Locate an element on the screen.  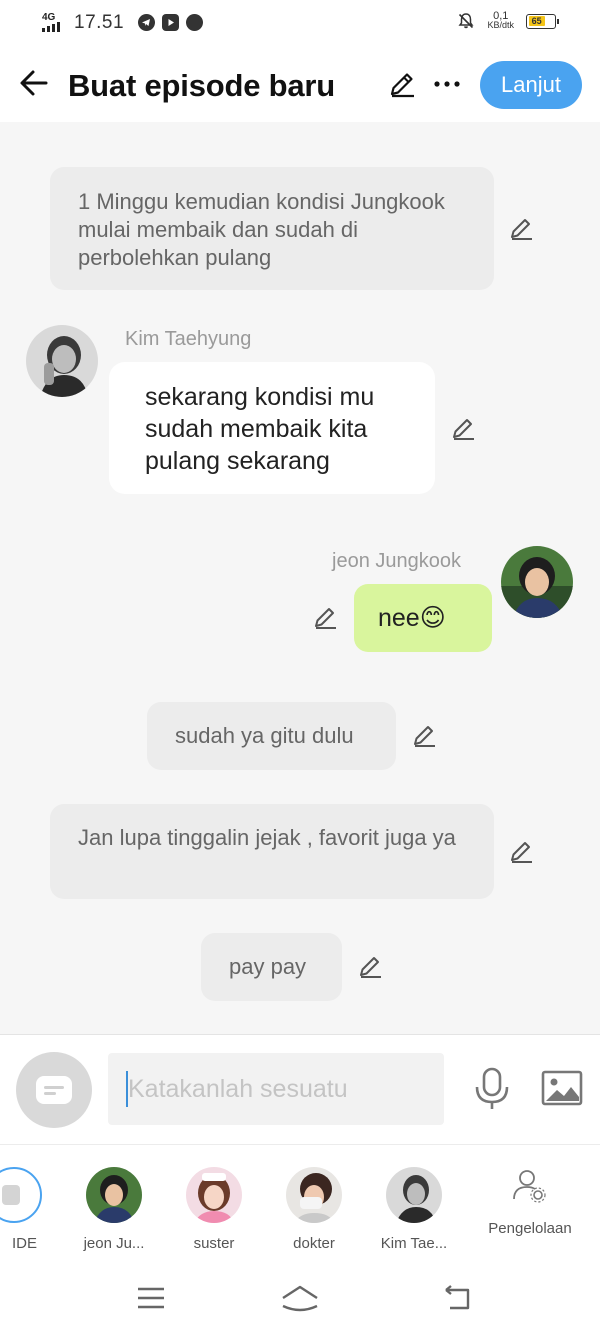
user-settings-icon is located at coordinates (529, 1186).